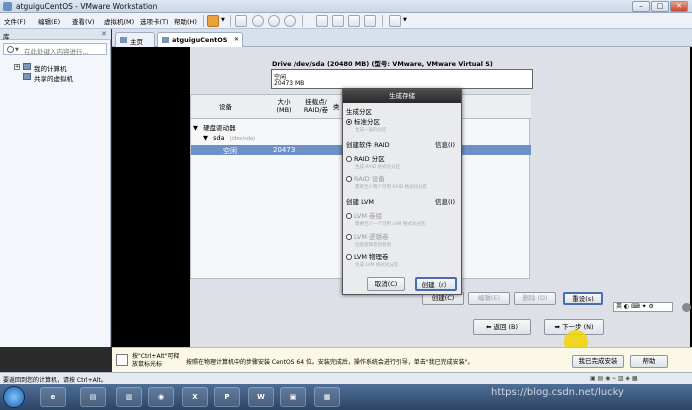  Describe the element at coordinates (660, 6) in the screenshot. I see `maximize-button: □` at that location.